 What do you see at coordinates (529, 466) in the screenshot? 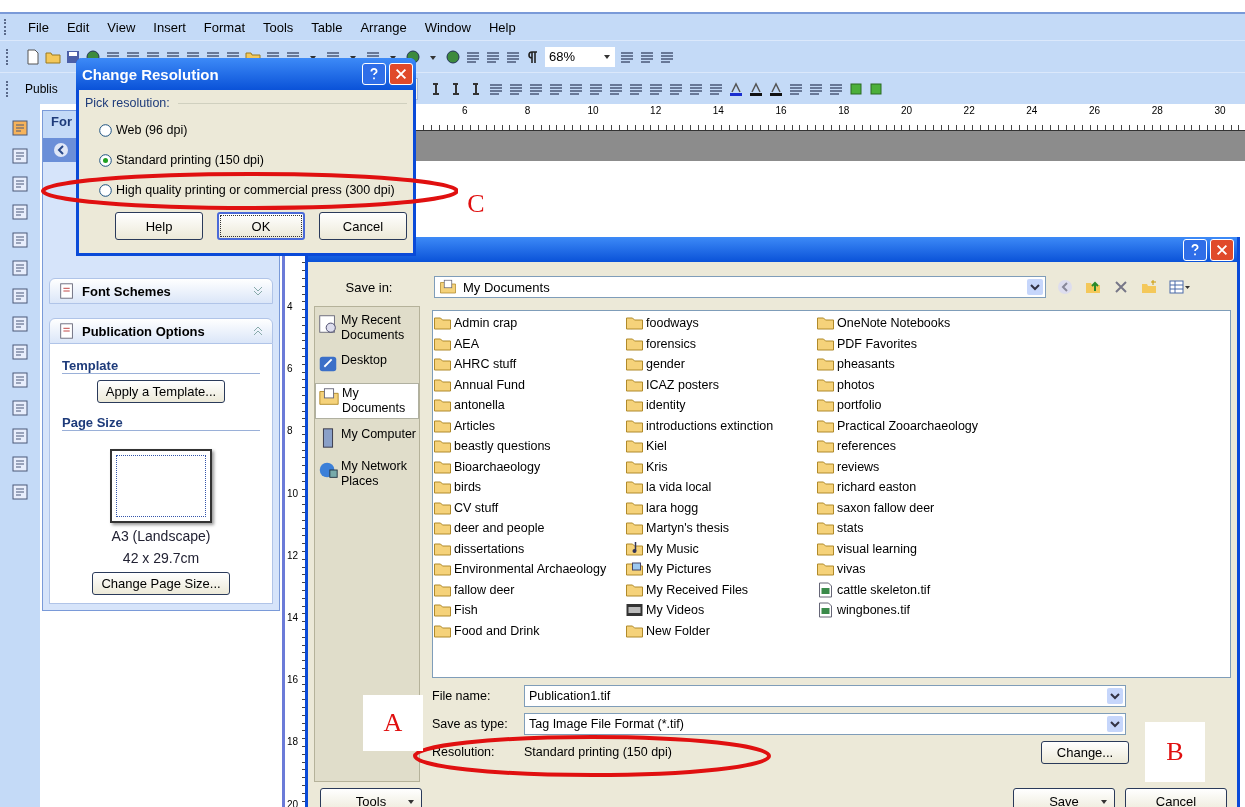
I see `folder-entry: Bioarchaeology` at bounding box center [529, 466].